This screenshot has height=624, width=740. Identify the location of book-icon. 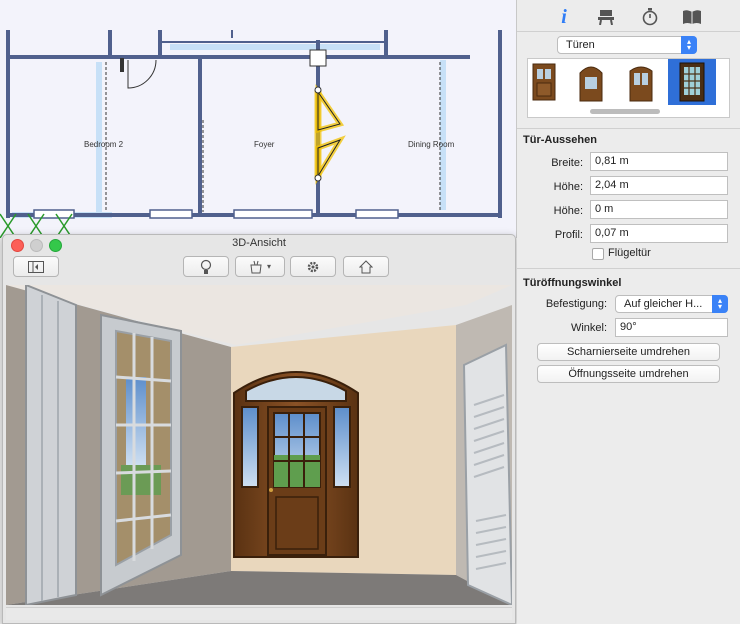
(692, 17).